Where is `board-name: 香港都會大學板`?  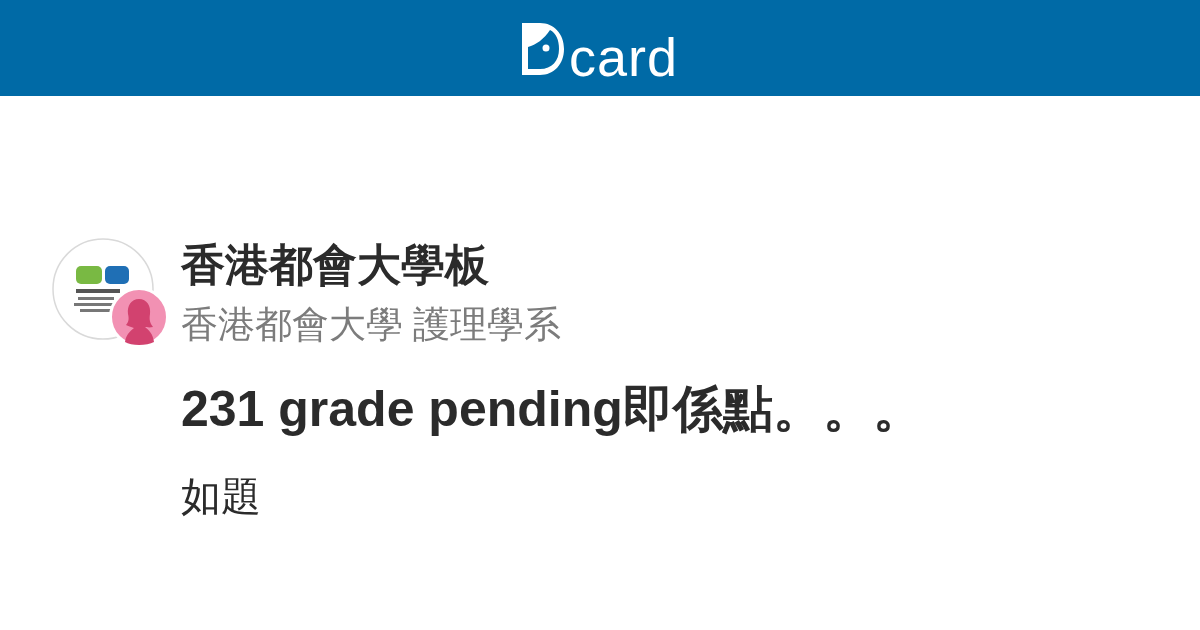
board-name: 香港都會大學板 is located at coordinates (335, 265).